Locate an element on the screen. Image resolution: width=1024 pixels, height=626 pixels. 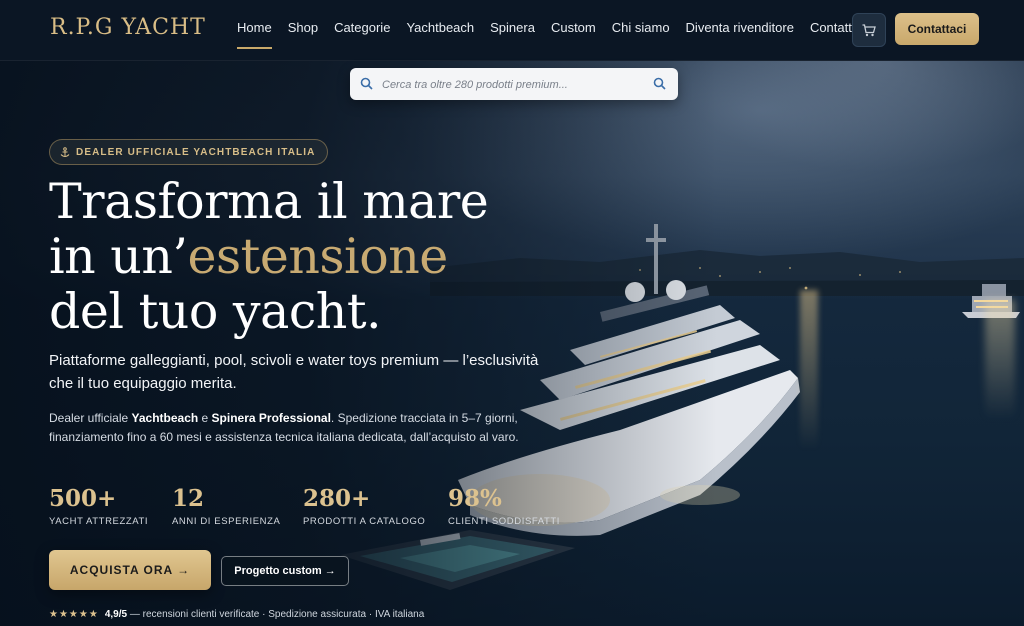
contattaci-button: Contattaci is located at coordinates (937, 29).